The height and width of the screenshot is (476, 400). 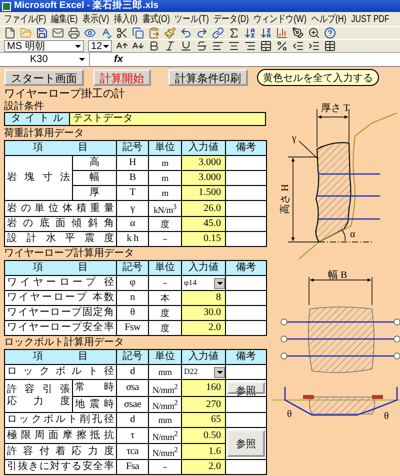 What do you see at coordinates (60, 357) in the screenshot?
I see `column-header: 項目` at bounding box center [60, 357].